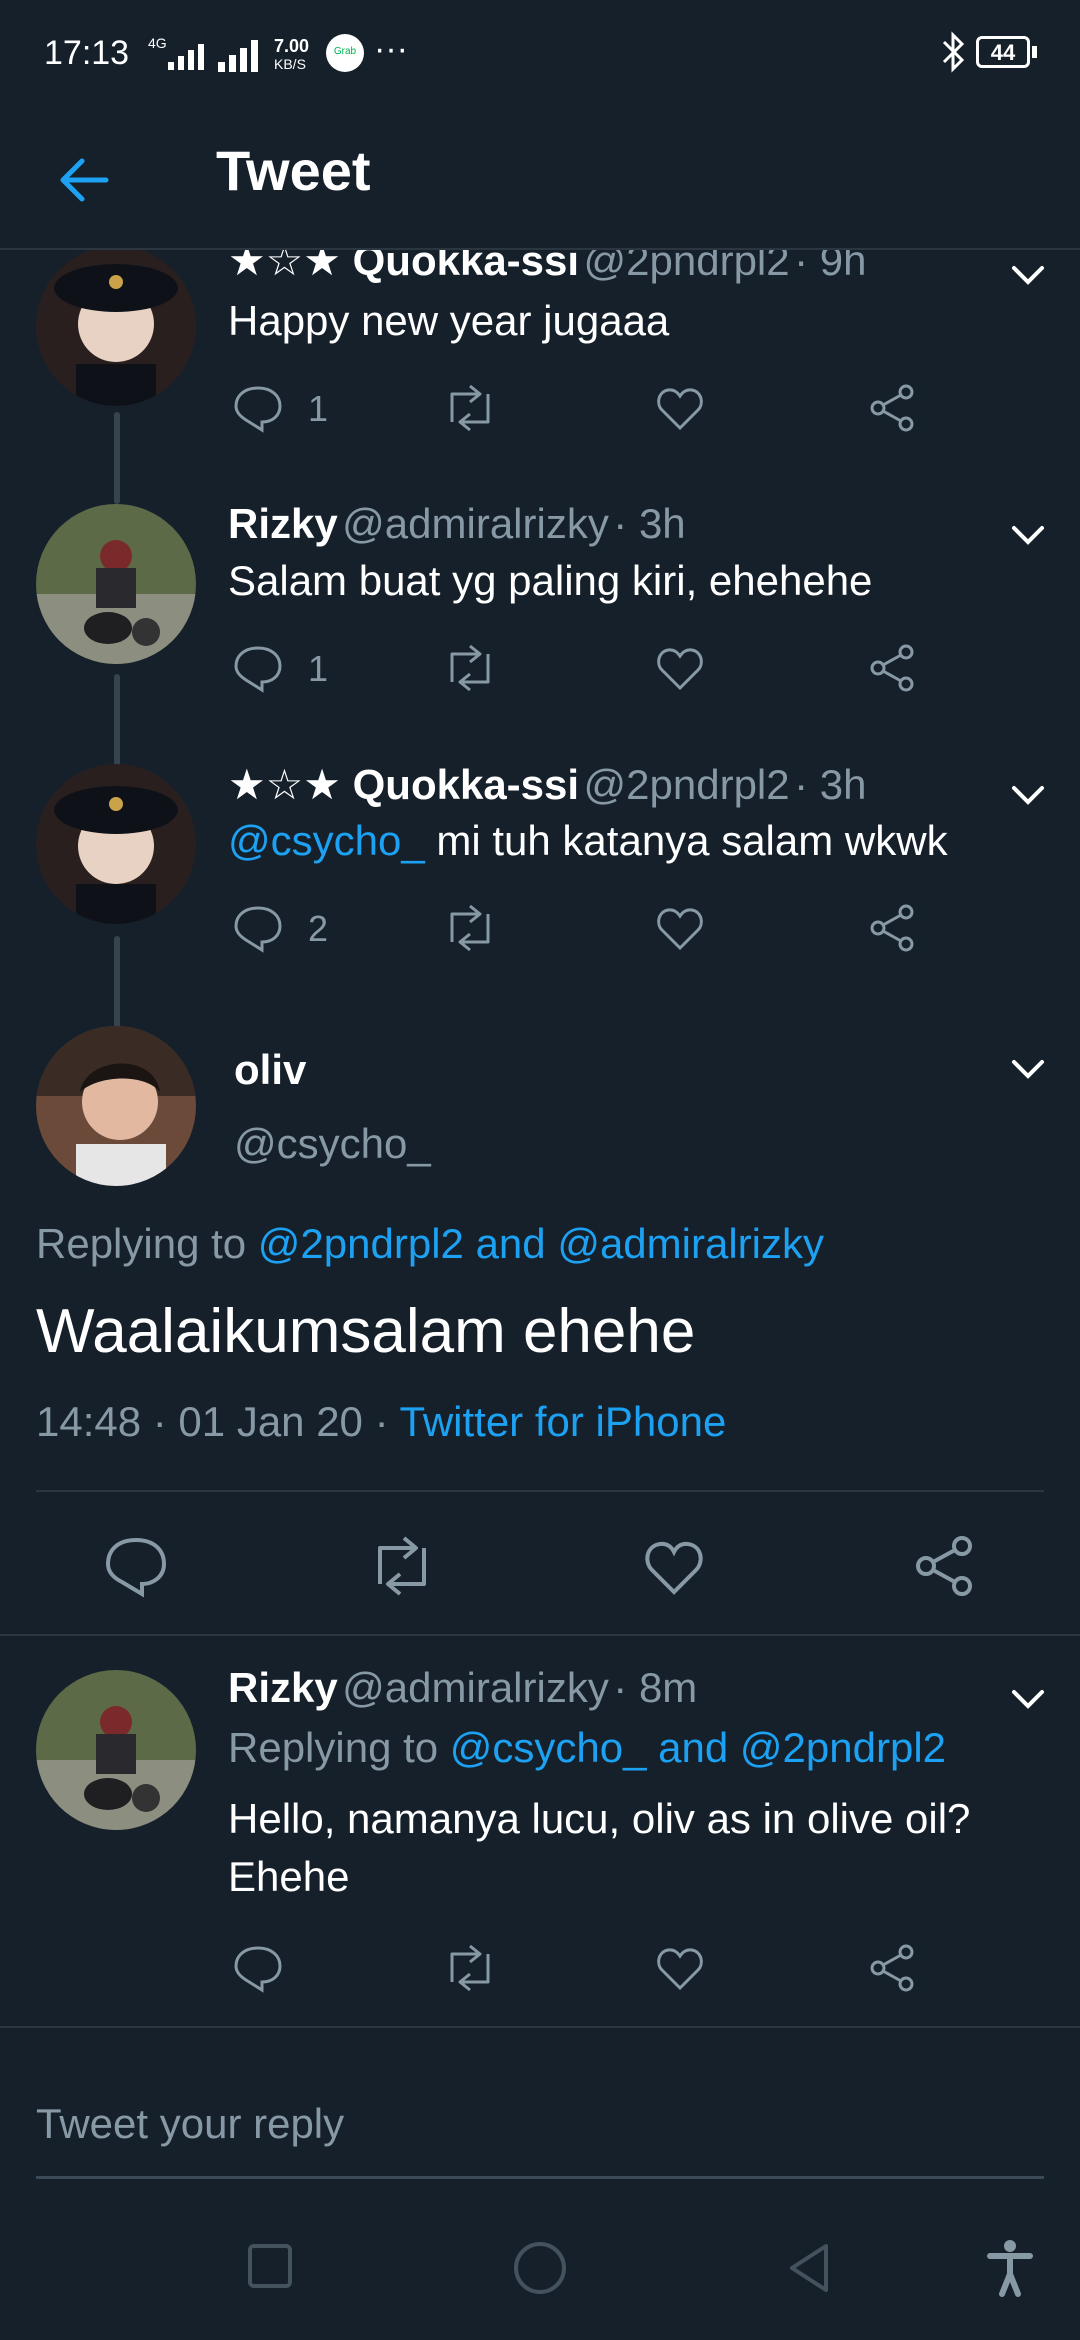 The image size is (1080, 2340). Describe the element at coordinates (953, 52) in the screenshot. I see `bluetooth-icon` at that location.